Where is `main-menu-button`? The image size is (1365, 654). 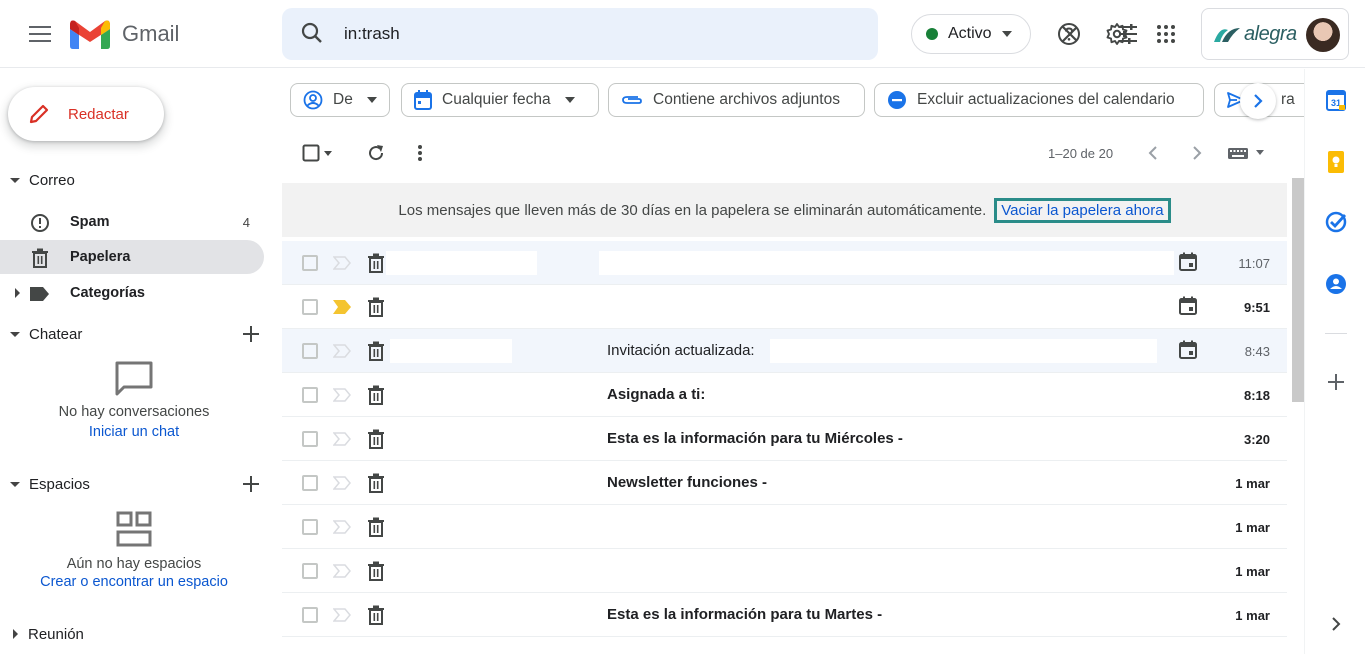 main-menu-button is located at coordinates (40, 34).